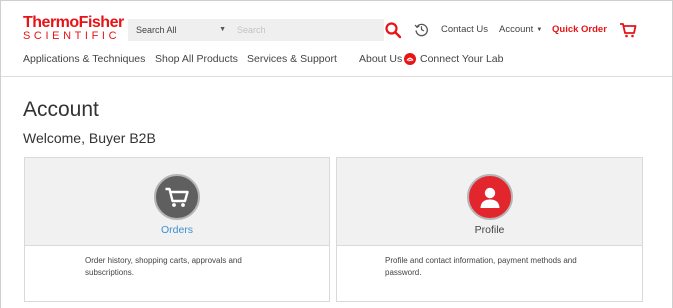 Image resolution: width=673 pixels, height=308 pixels. Describe the element at coordinates (73, 22) in the screenshot. I see `logo-wordmark: ThermoFisher` at that location.